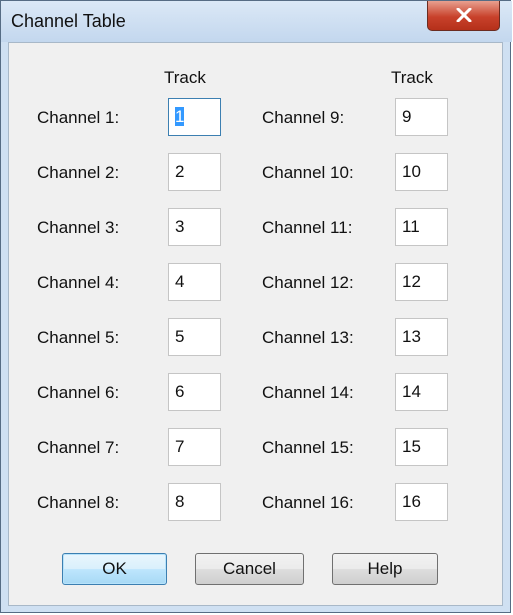 The image size is (513, 615). Describe the element at coordinates (194, 172) in the screenshot. I see `channel-2-track-input: 2` at that location.